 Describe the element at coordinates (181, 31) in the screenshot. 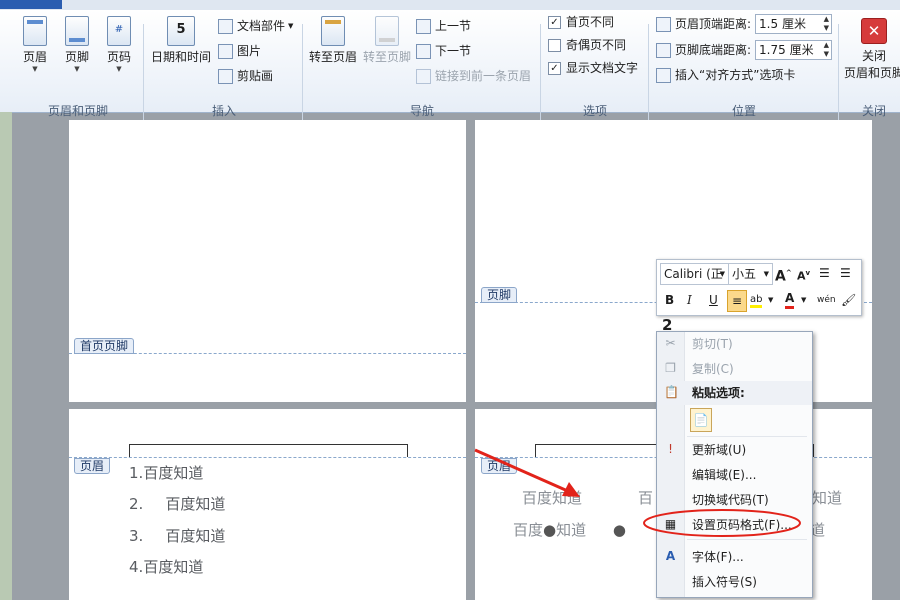

I see `calendar-icon: 5` at that location.